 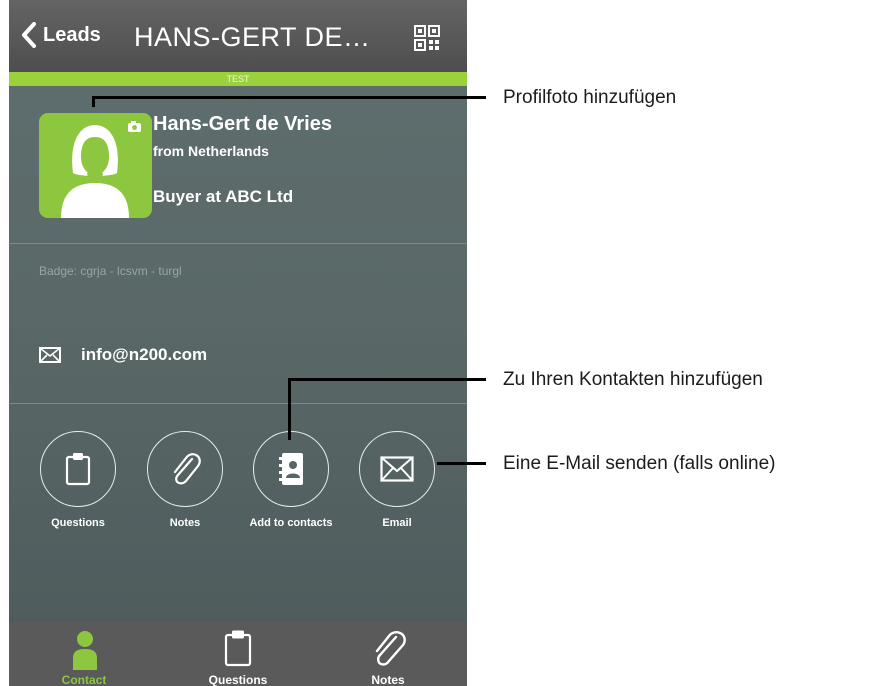 I want to click on badge-code: Badge: cgrja - lcsvm - turgl, so click(x=110, y=271).